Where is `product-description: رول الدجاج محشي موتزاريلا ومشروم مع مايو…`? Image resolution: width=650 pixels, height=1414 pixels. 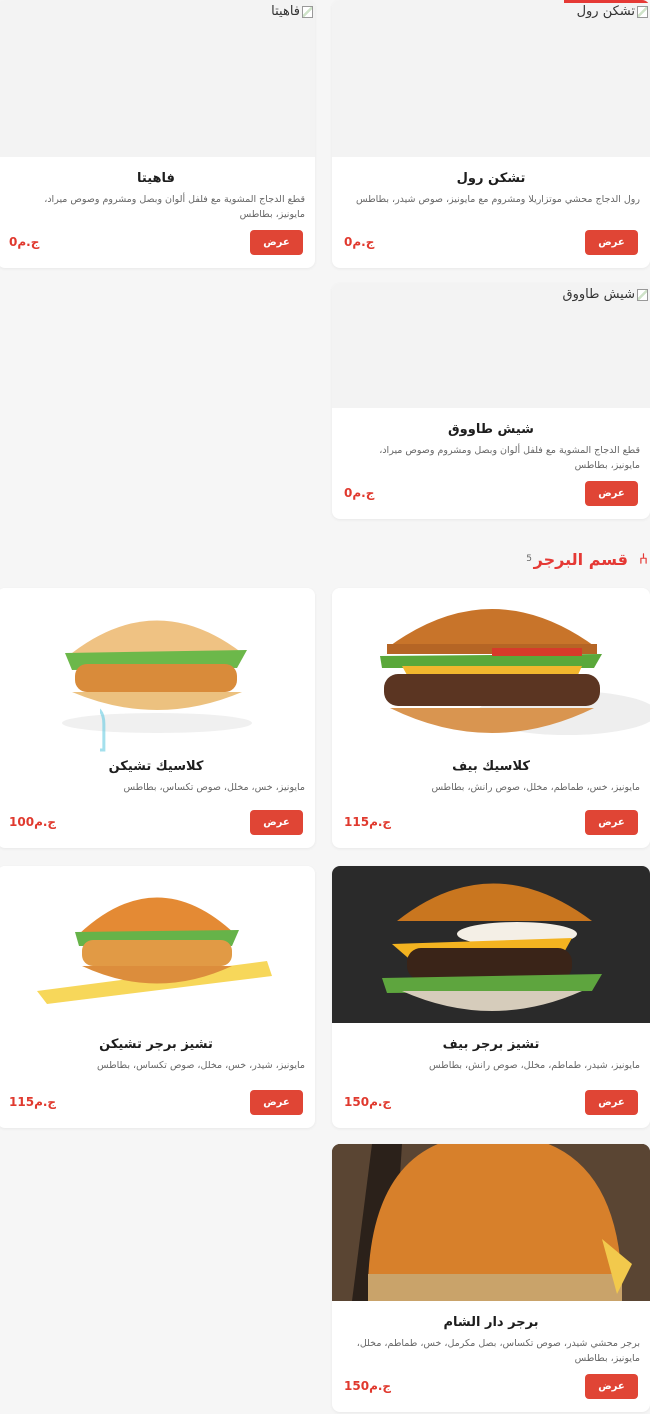 product-description: رول الدجاج محشي موتزاريلا ومشروم مع مايو… is located at coordinates (497, 199).